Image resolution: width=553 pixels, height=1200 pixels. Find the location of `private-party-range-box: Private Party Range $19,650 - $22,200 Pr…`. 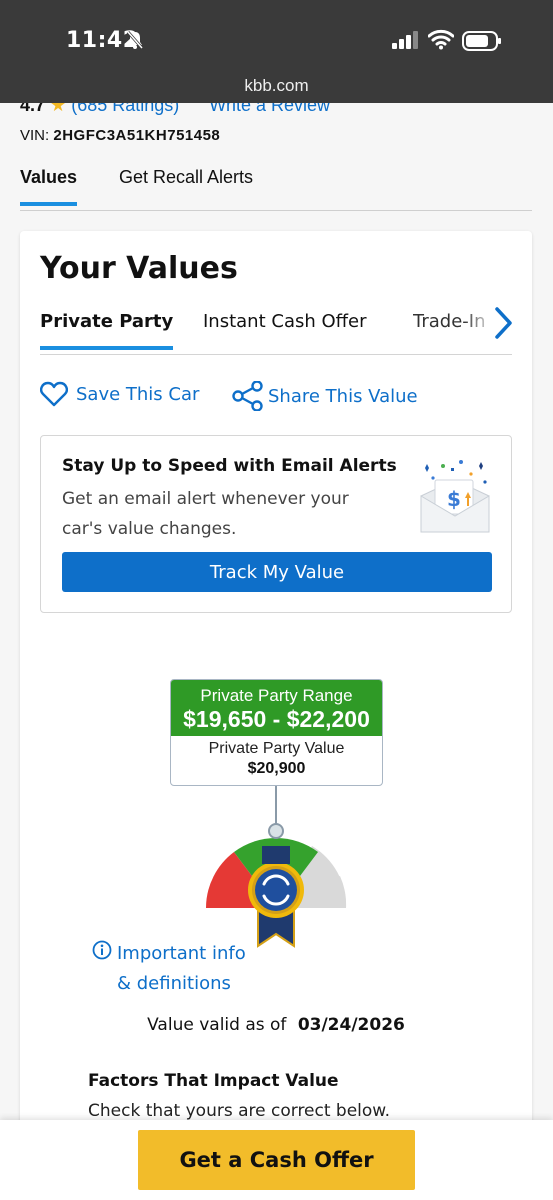

private-party-range-box: Private Party Range $19,650 - $22,200 Pr… is located at coordinates (276, 732).